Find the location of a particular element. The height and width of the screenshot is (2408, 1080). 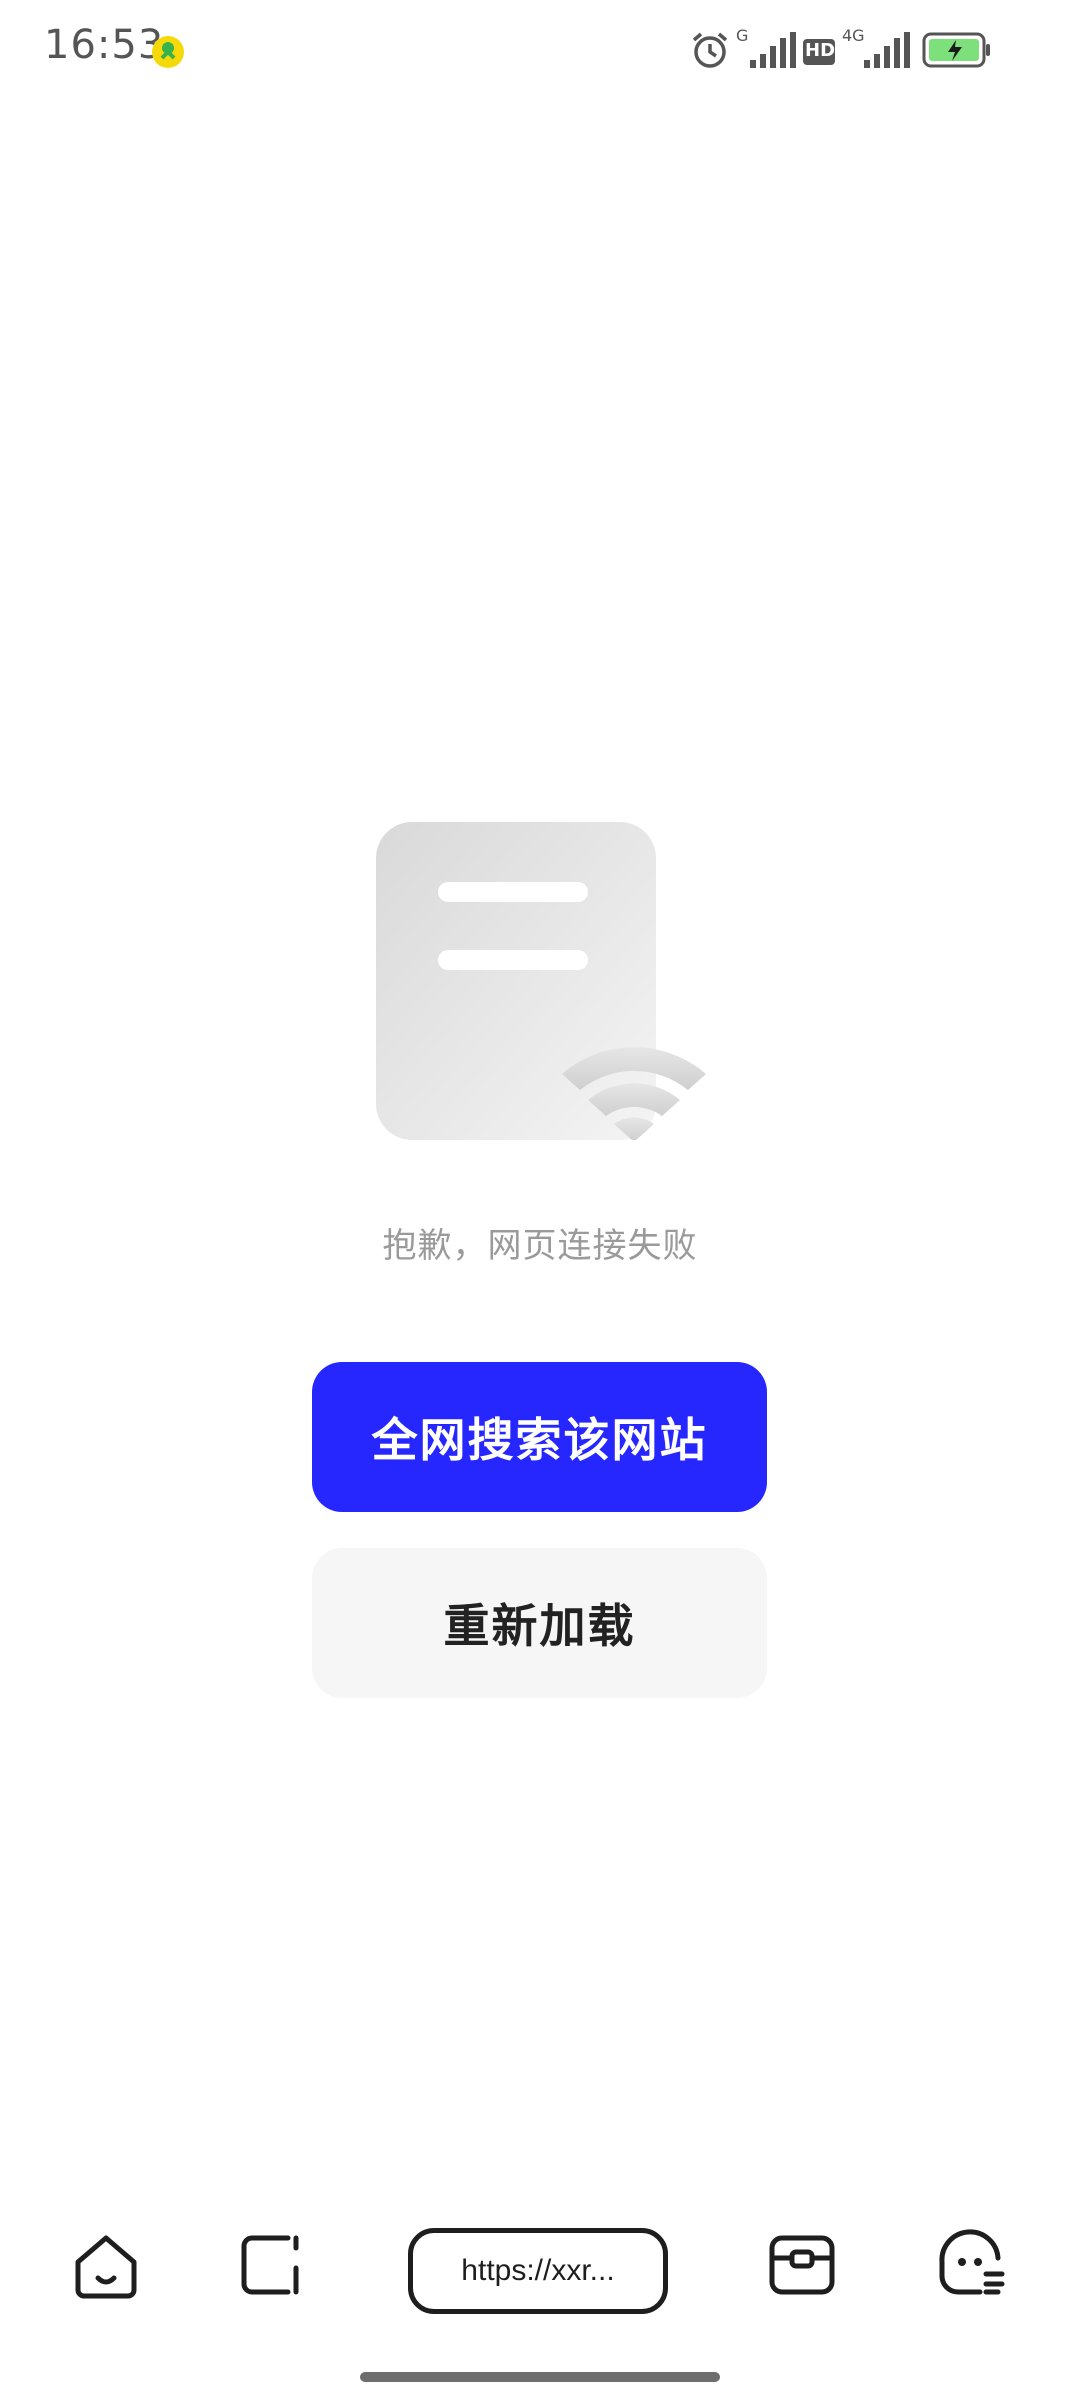

battery-charging-icon is located at coordinates (956, 50).